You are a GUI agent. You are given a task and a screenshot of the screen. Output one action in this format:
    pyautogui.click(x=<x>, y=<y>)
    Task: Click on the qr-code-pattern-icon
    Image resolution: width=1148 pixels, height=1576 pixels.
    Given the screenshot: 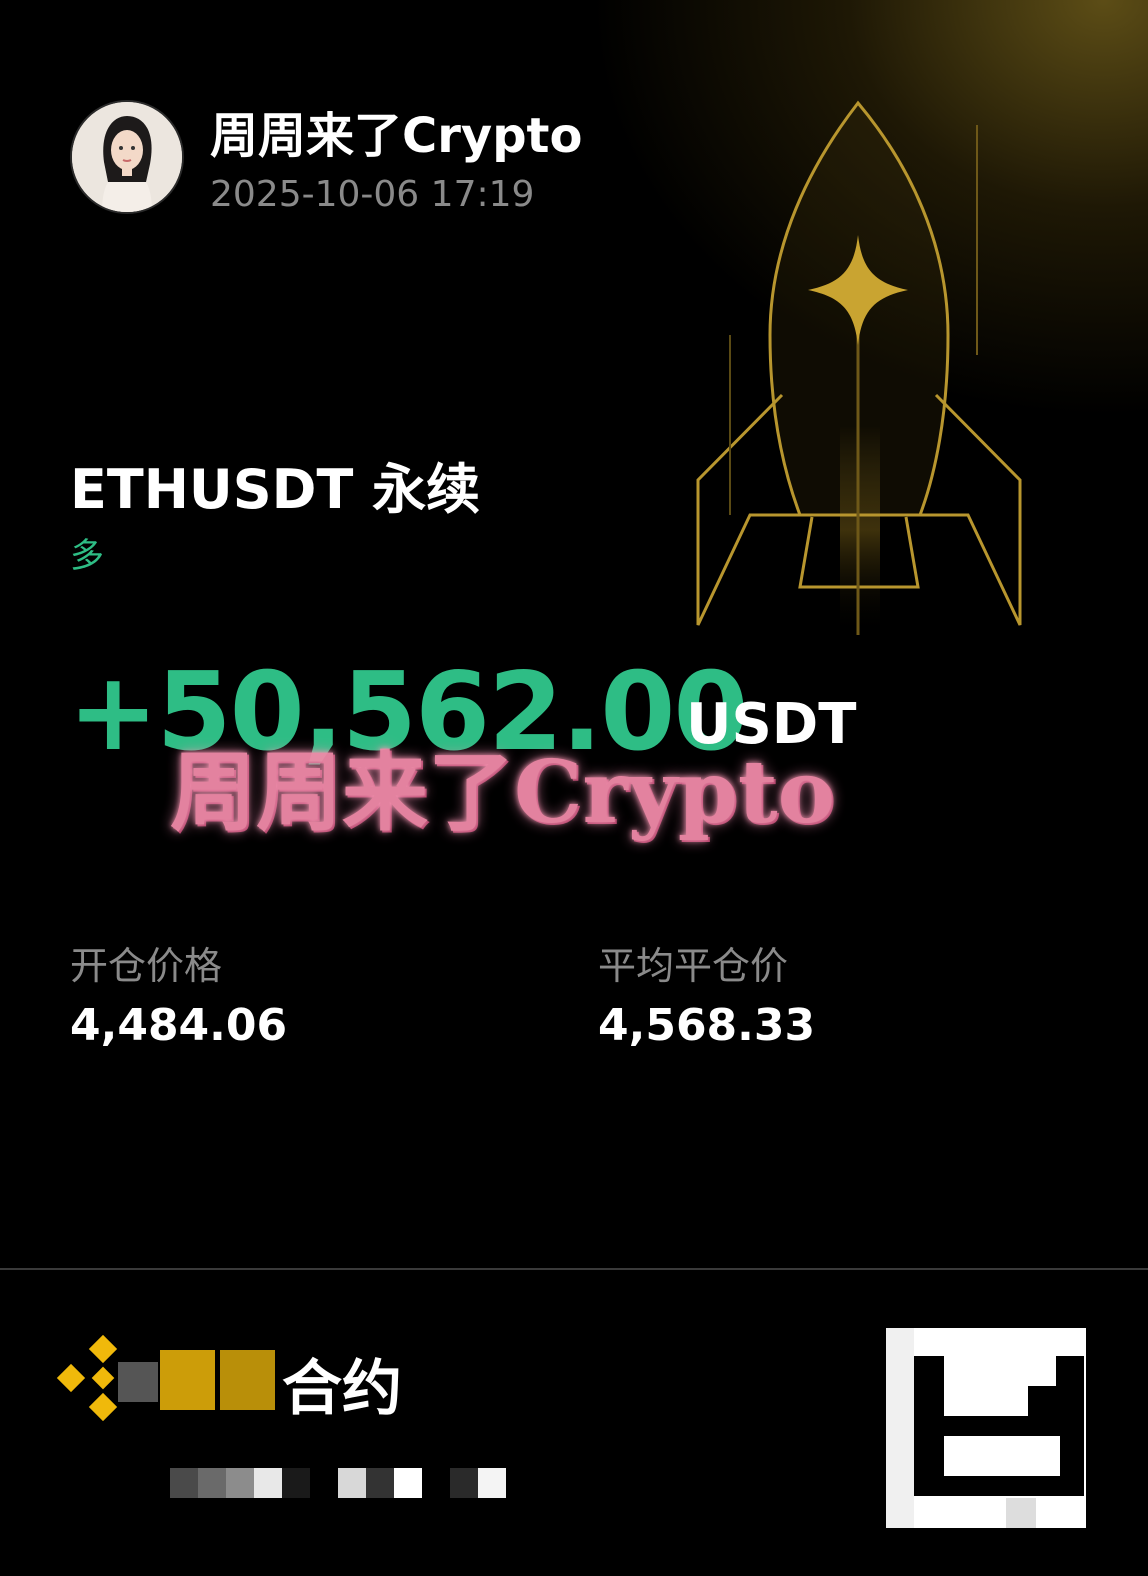 What is the action you would take?
    pyautogui.click(x=986, y=1428)
    